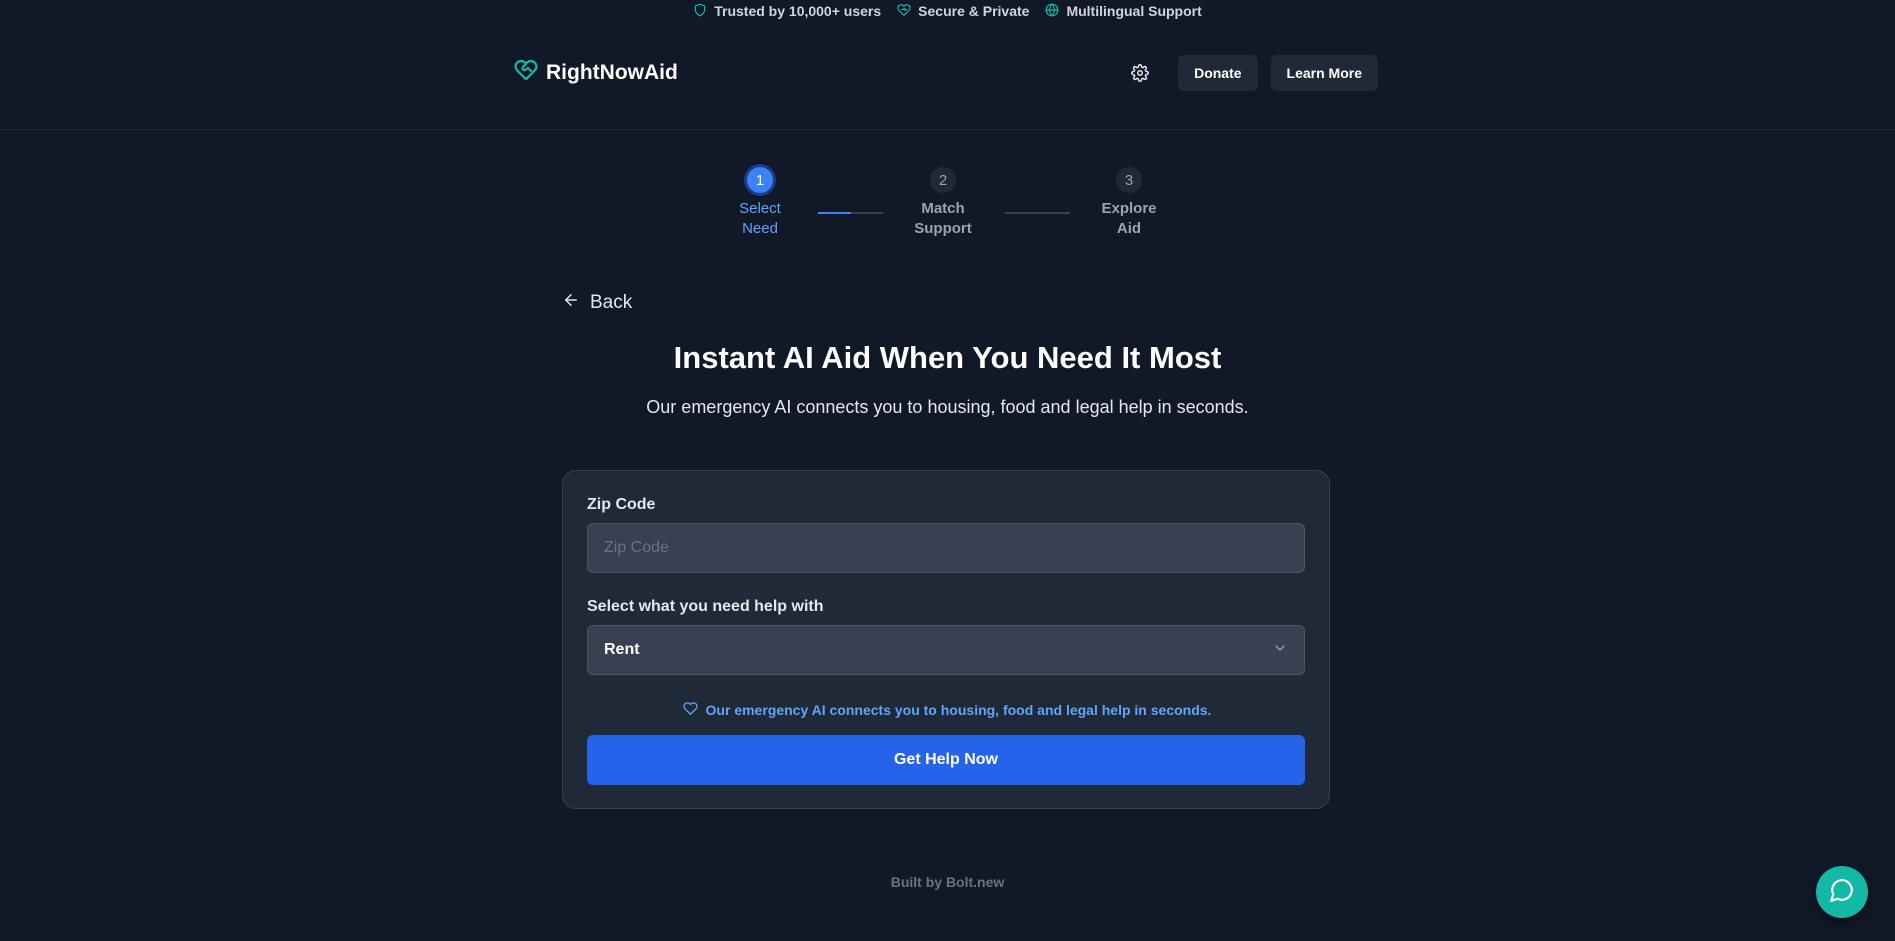 Image resolution: width=1895 pixels, height=941 pixels. I want to click on footer-credit: Built by Bolt.new, so click(947, 882).